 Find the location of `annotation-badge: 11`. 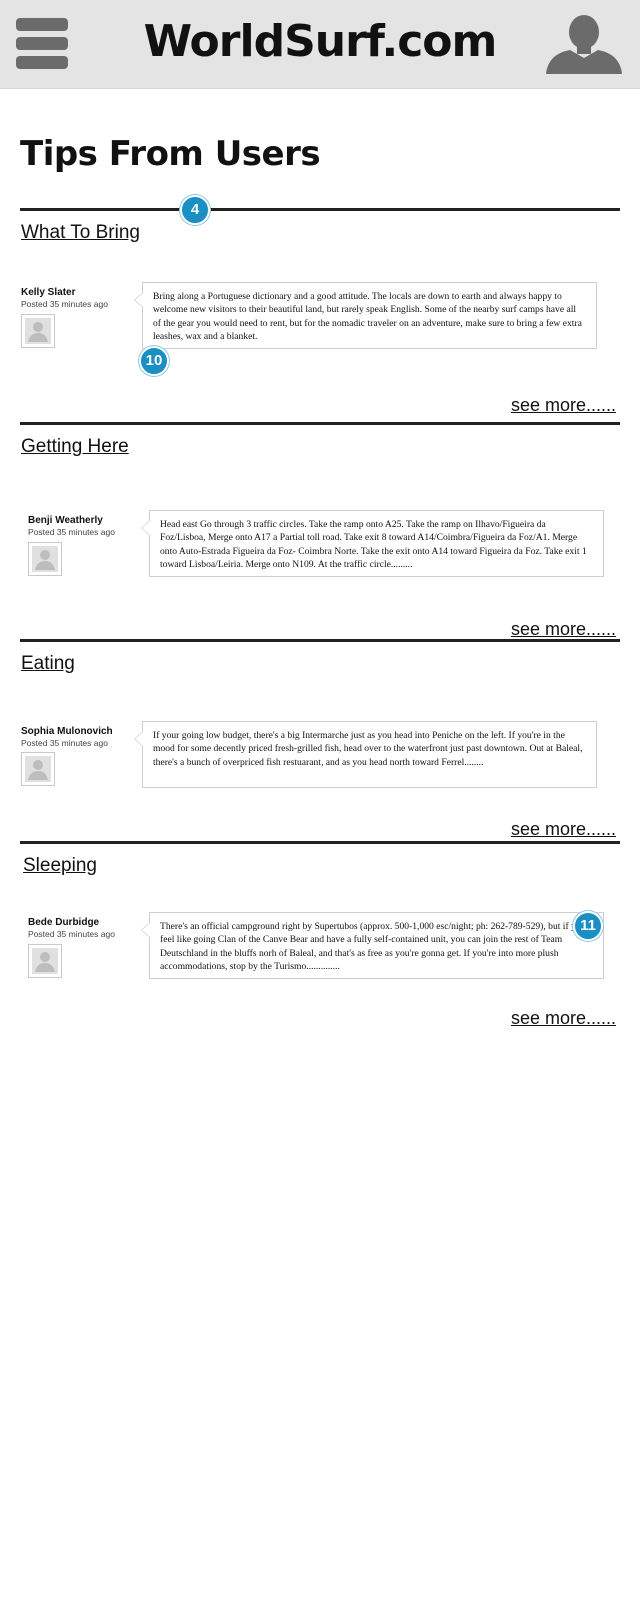

annotation-badge: 11 is located at coordinates (588, 926).